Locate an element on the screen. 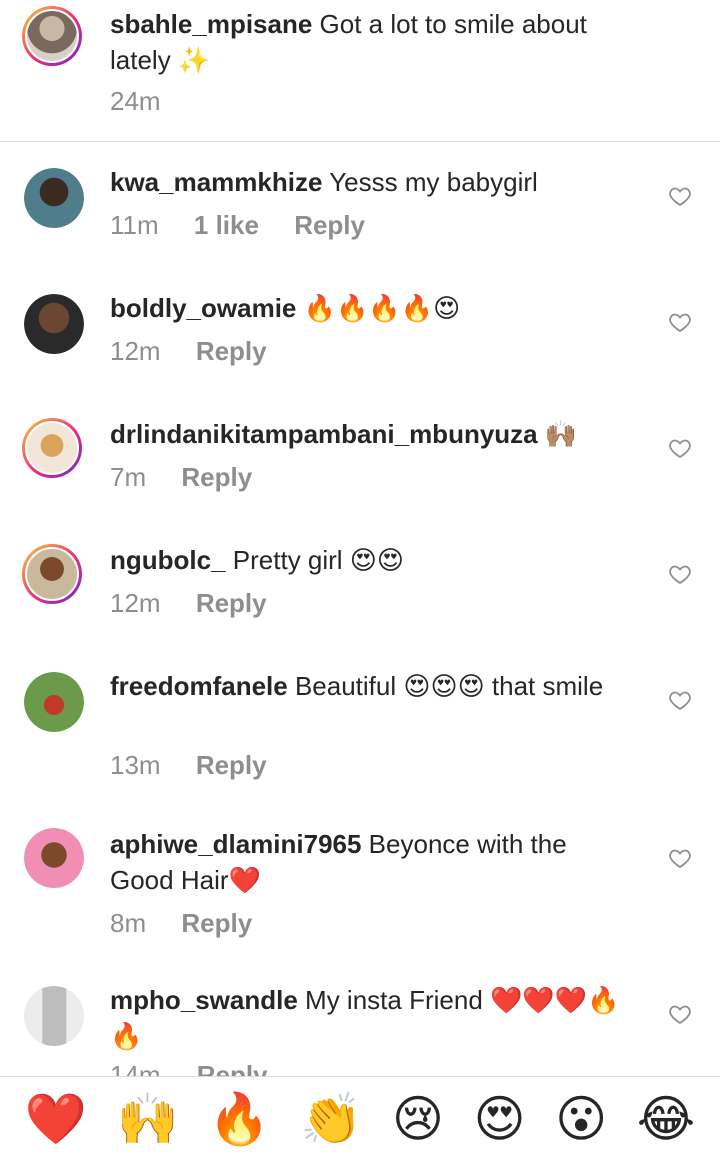 The height and width of the screenshot is (1160, 720). comment-meta: 7m Reply is located at coordinates (195, 477).